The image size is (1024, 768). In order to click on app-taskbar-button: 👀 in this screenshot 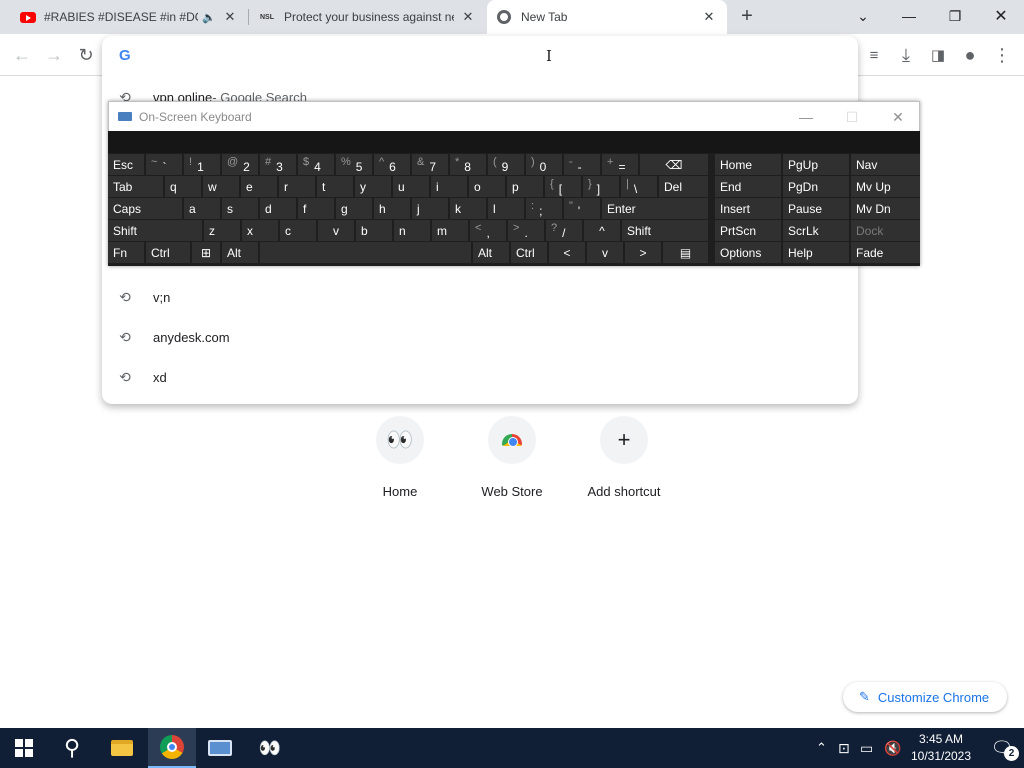, I will do `click(270, 748)`.